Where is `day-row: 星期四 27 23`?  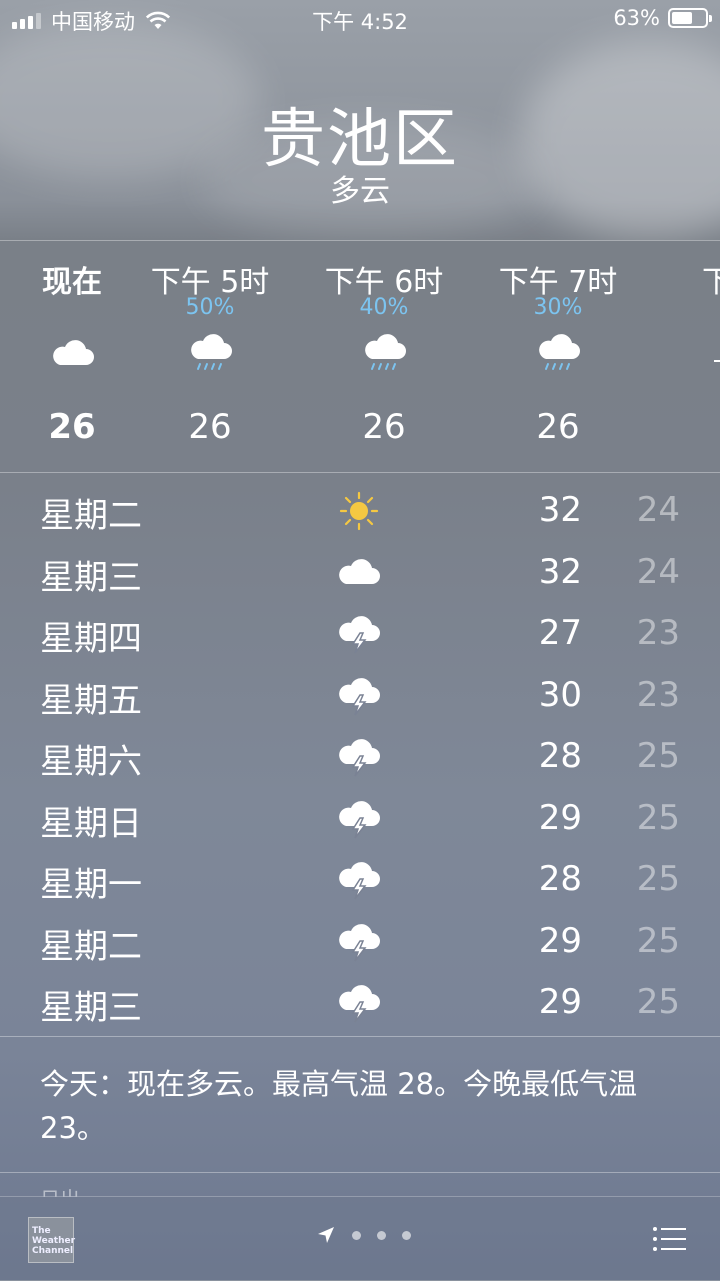
day-row: 星期四 27 23 is located at coordinates (360, 634).